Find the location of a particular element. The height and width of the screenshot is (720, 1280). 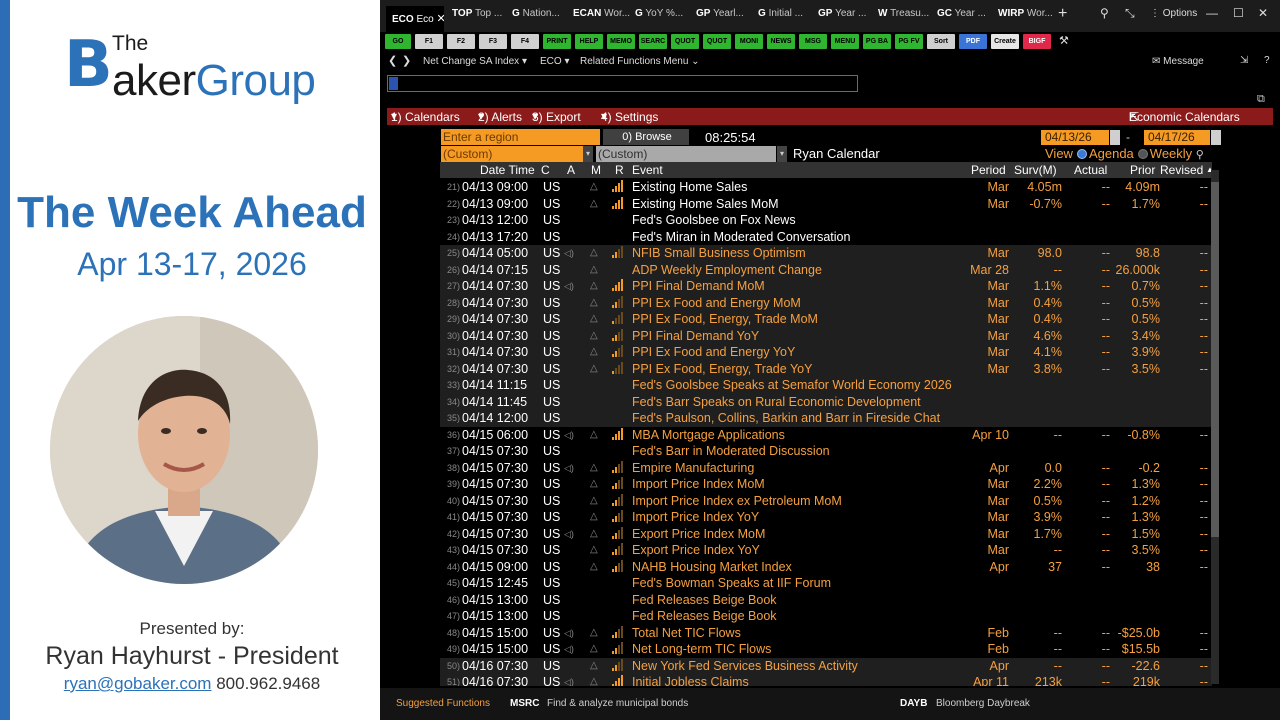

row-event: Import Price Index MoM is located at coordinates (698, 484).